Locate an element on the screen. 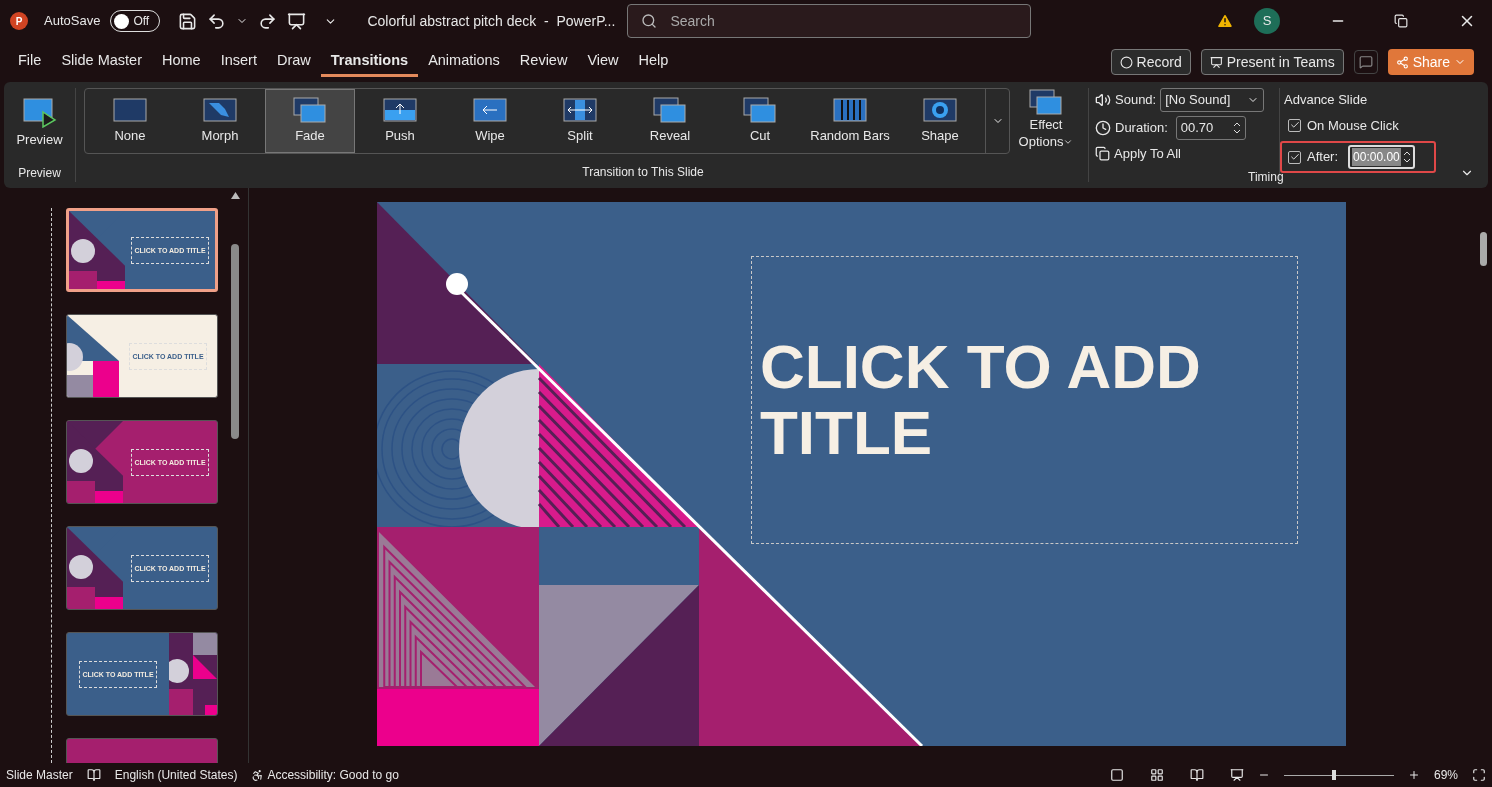 The width and height of the screenshot is (1492, 787). present-in-teams-button: Present in Teams is located at coordinates (1272, 62).